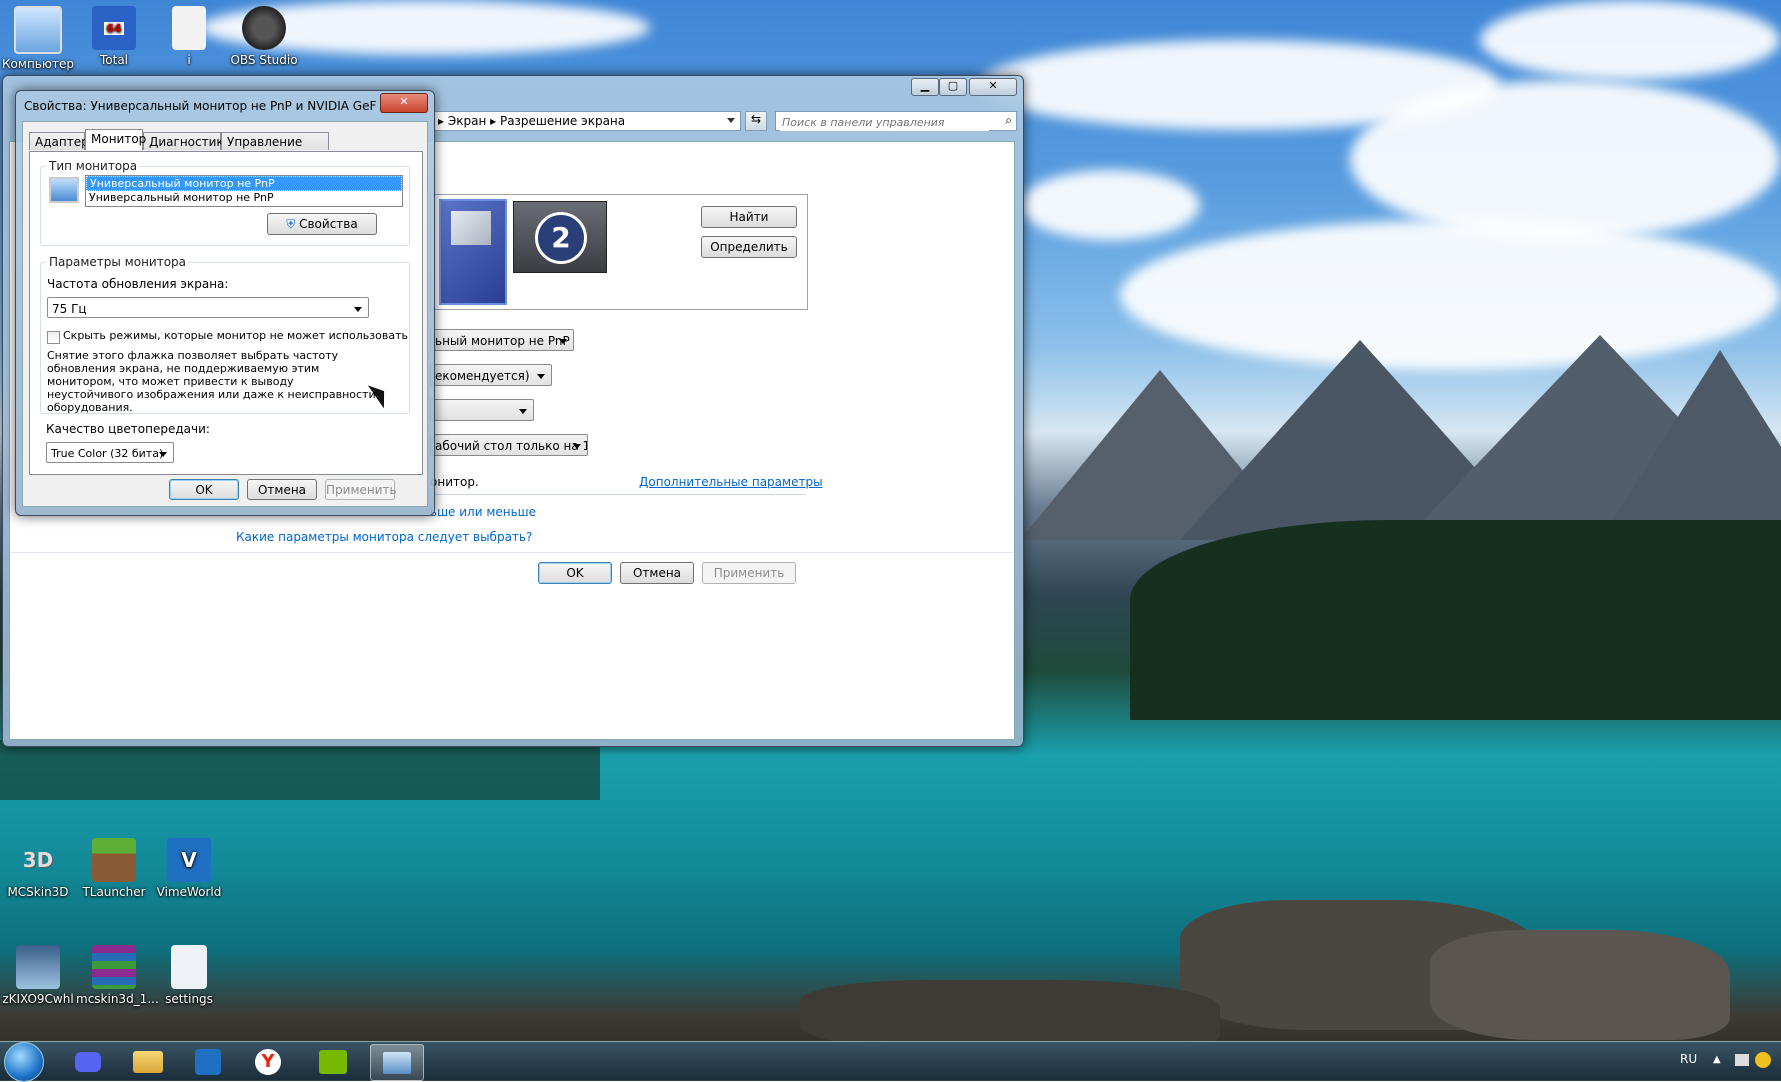 This screenshot has width=1781, height=1082. I want to click on explorer-icon, so click(148, 1061).